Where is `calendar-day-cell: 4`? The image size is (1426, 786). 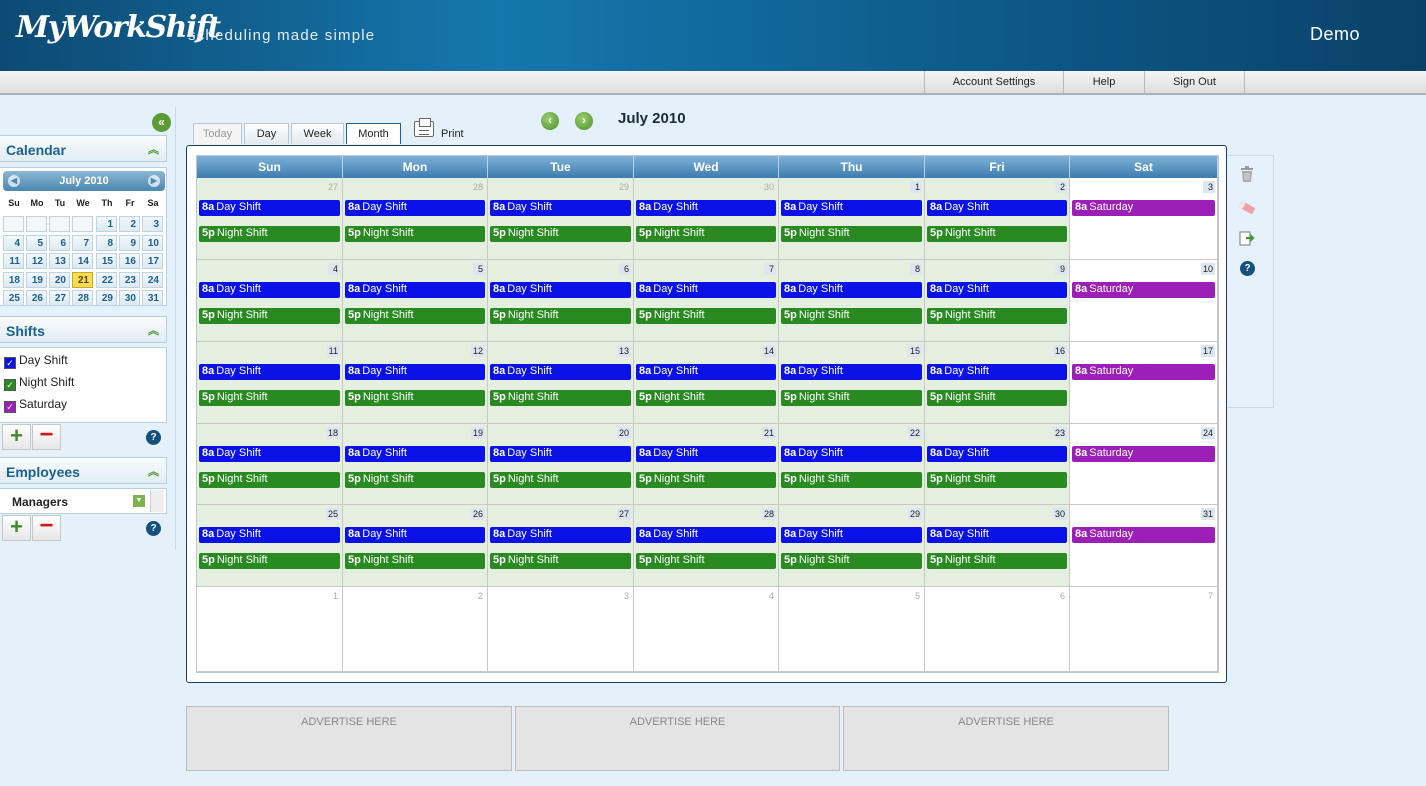
calendar-day-cell: 4 is located at coordinates (706, 629).